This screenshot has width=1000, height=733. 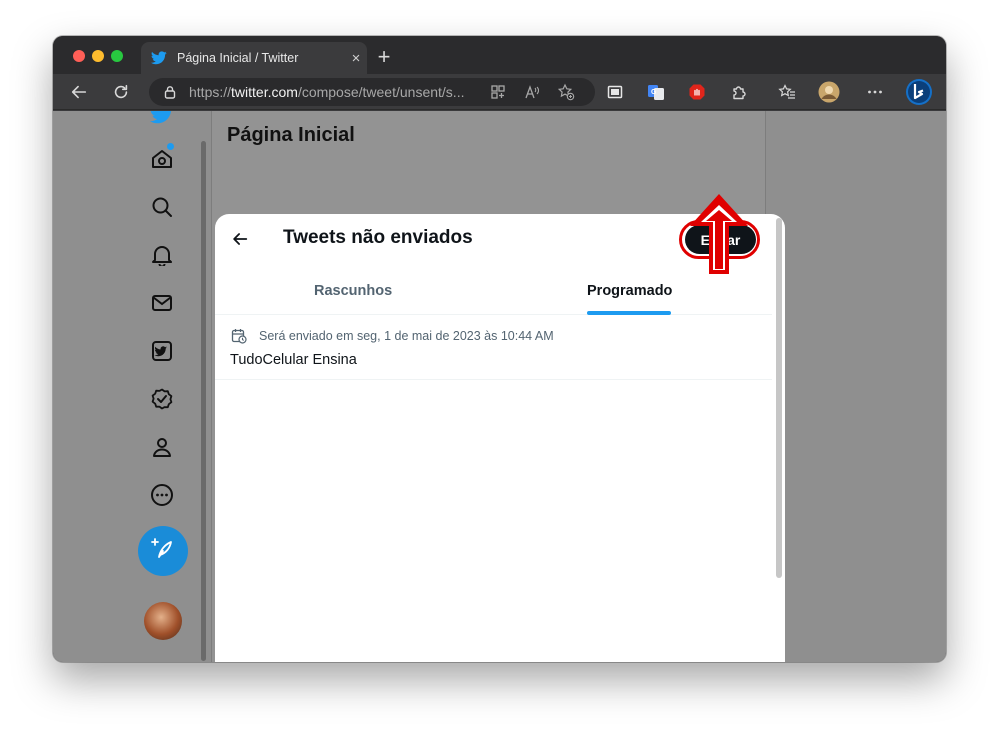 I want to click on red-arrow-annotation, so click(x=719, y=234).